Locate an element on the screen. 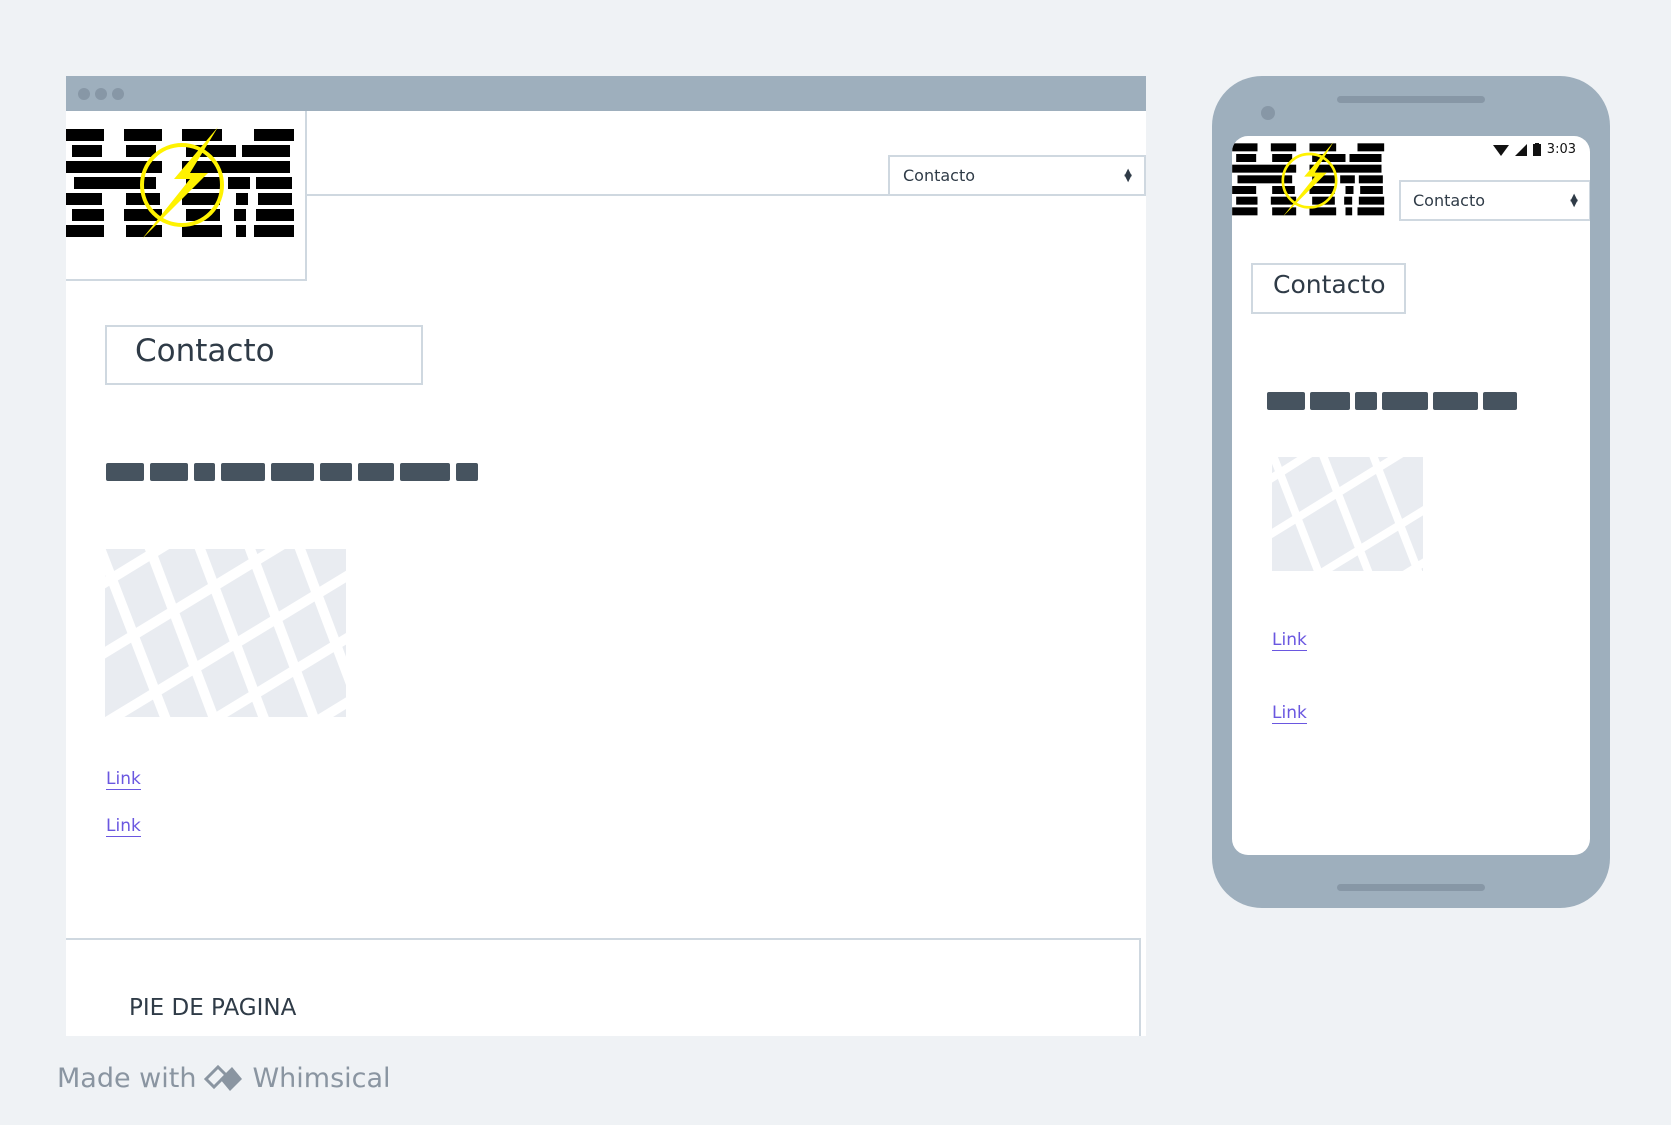 This screenshot has width=1671, height=1125. whimsical-logo-icon is located at coordinates (223, 1077).